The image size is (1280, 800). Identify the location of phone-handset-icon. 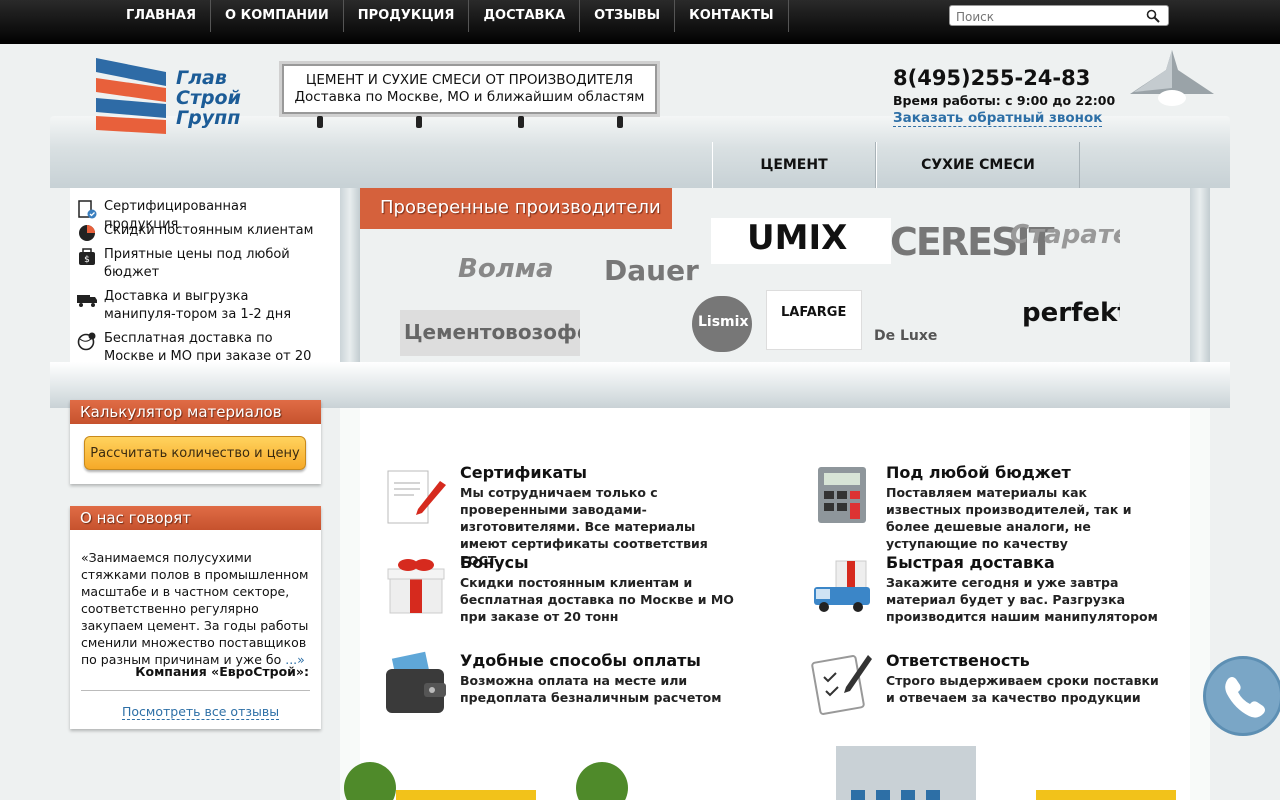
(1245, 697).